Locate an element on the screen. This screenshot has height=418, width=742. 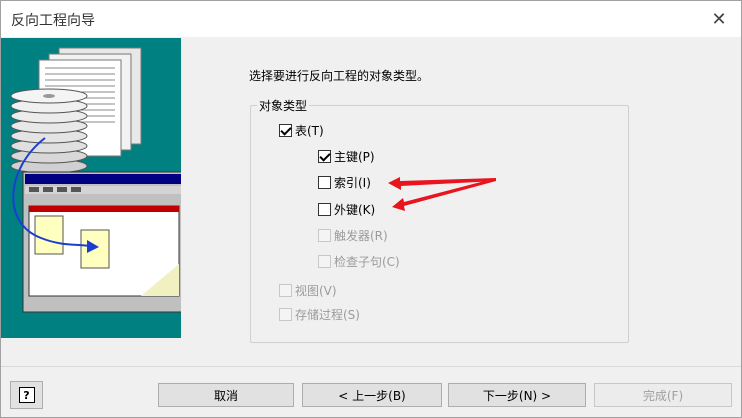
checkbox-trigger-box is located at coordinates (324, 235).